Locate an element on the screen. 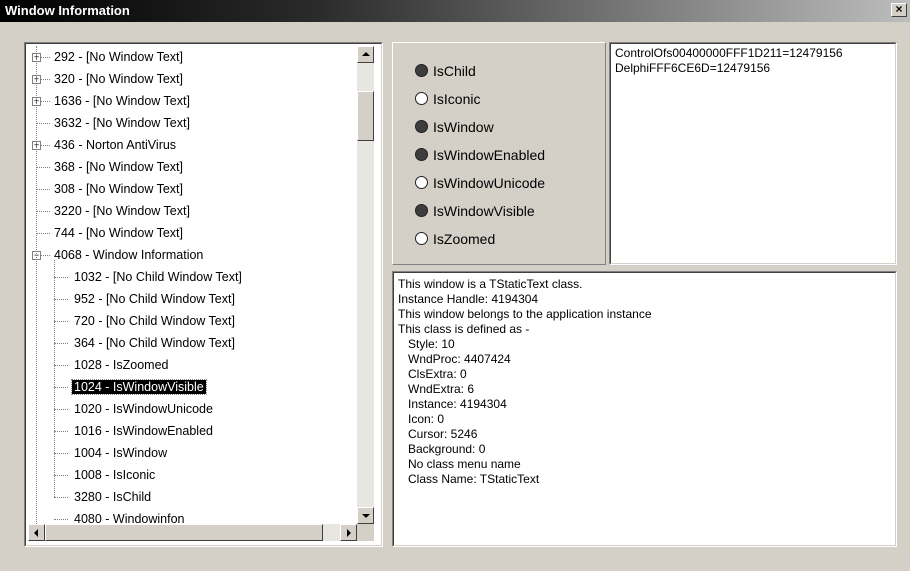 This screenshot has height=571, width=910. flag-label: IsZoomed is located at coordinates (464, 239).